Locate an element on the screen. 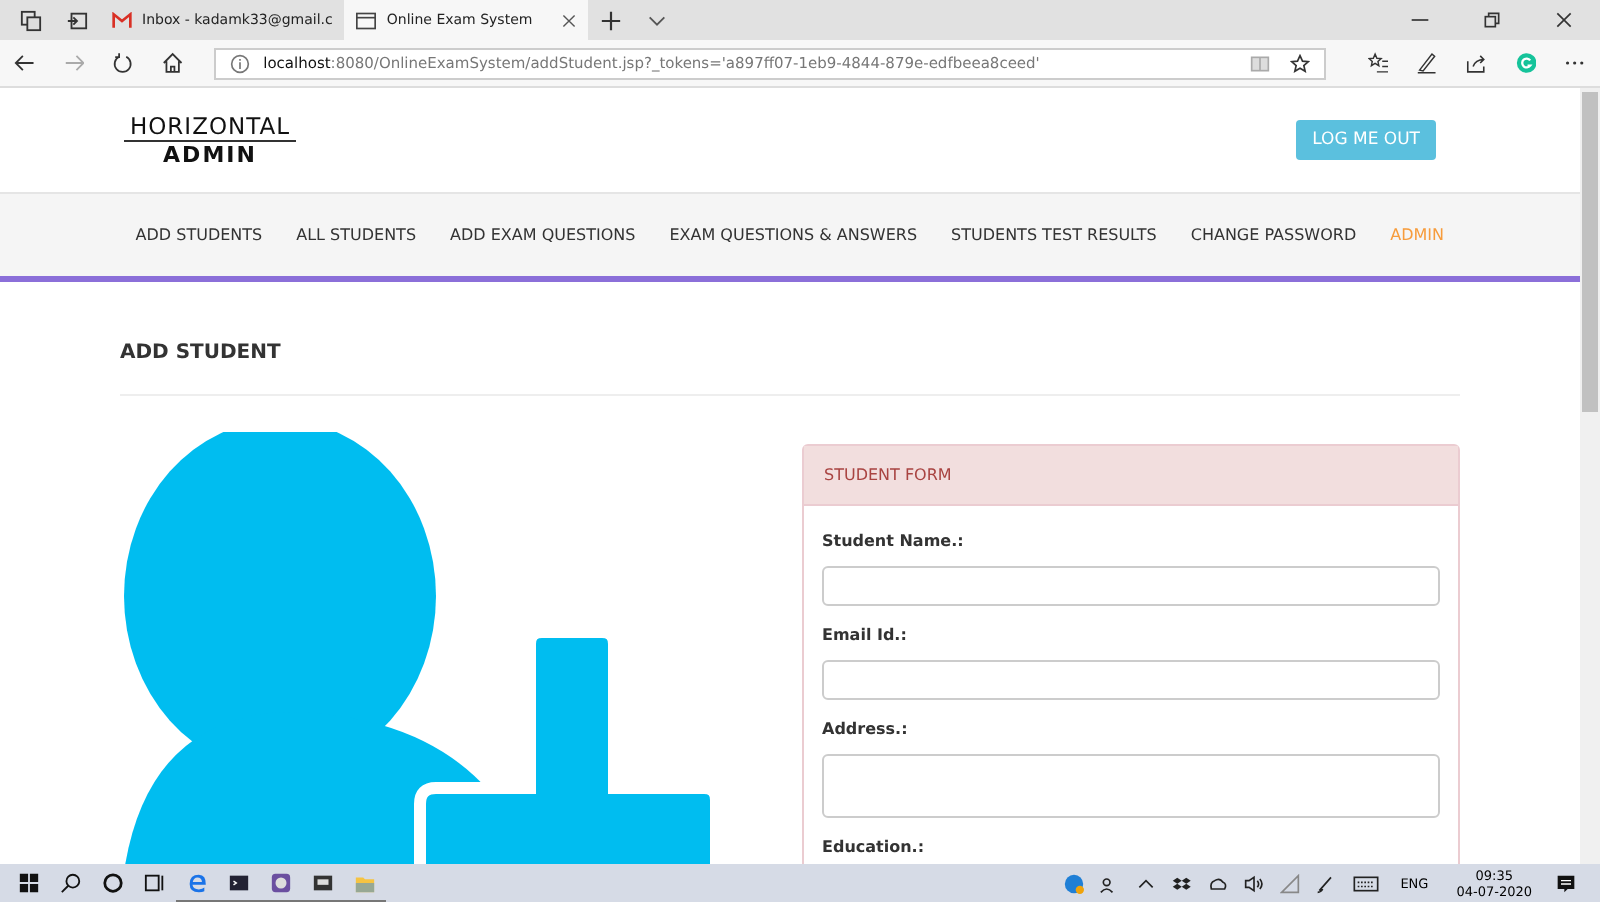 The image size is (1600, 902). notification-icon is located at coordinates (1566, 883).